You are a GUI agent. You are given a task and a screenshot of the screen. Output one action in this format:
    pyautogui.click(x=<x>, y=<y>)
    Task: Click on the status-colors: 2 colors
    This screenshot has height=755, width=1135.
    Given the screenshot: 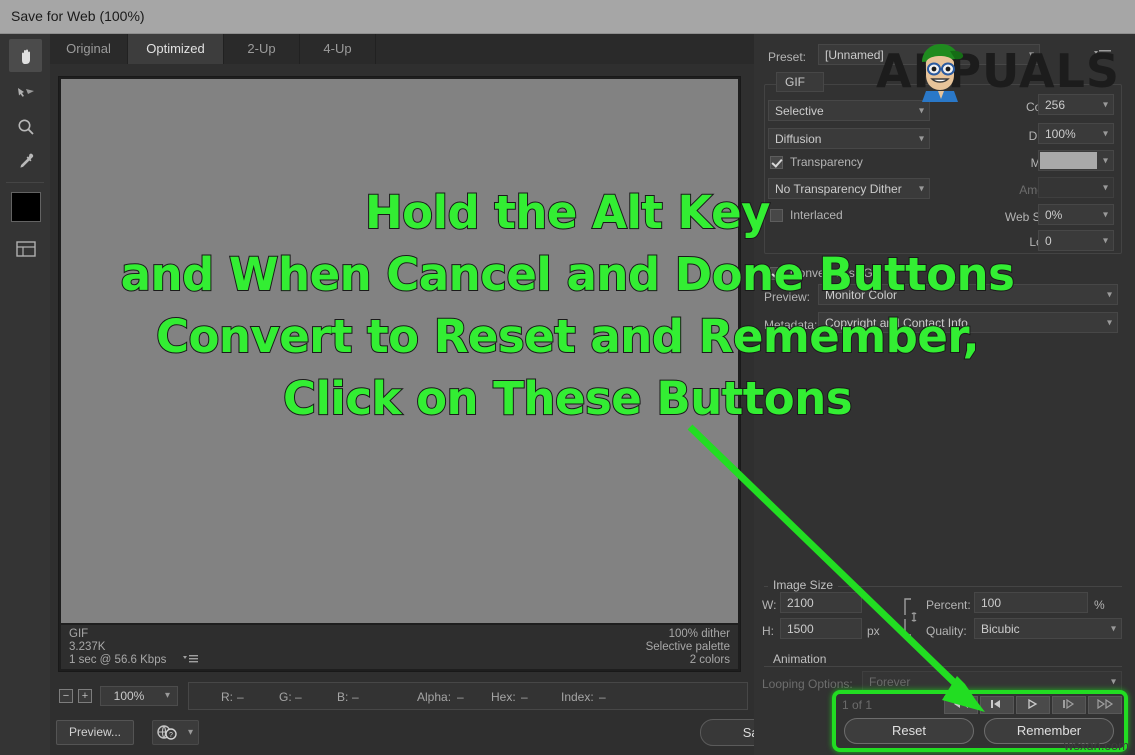 What is the action you would take?
    pyautogui.click(x=709, y=660)
    